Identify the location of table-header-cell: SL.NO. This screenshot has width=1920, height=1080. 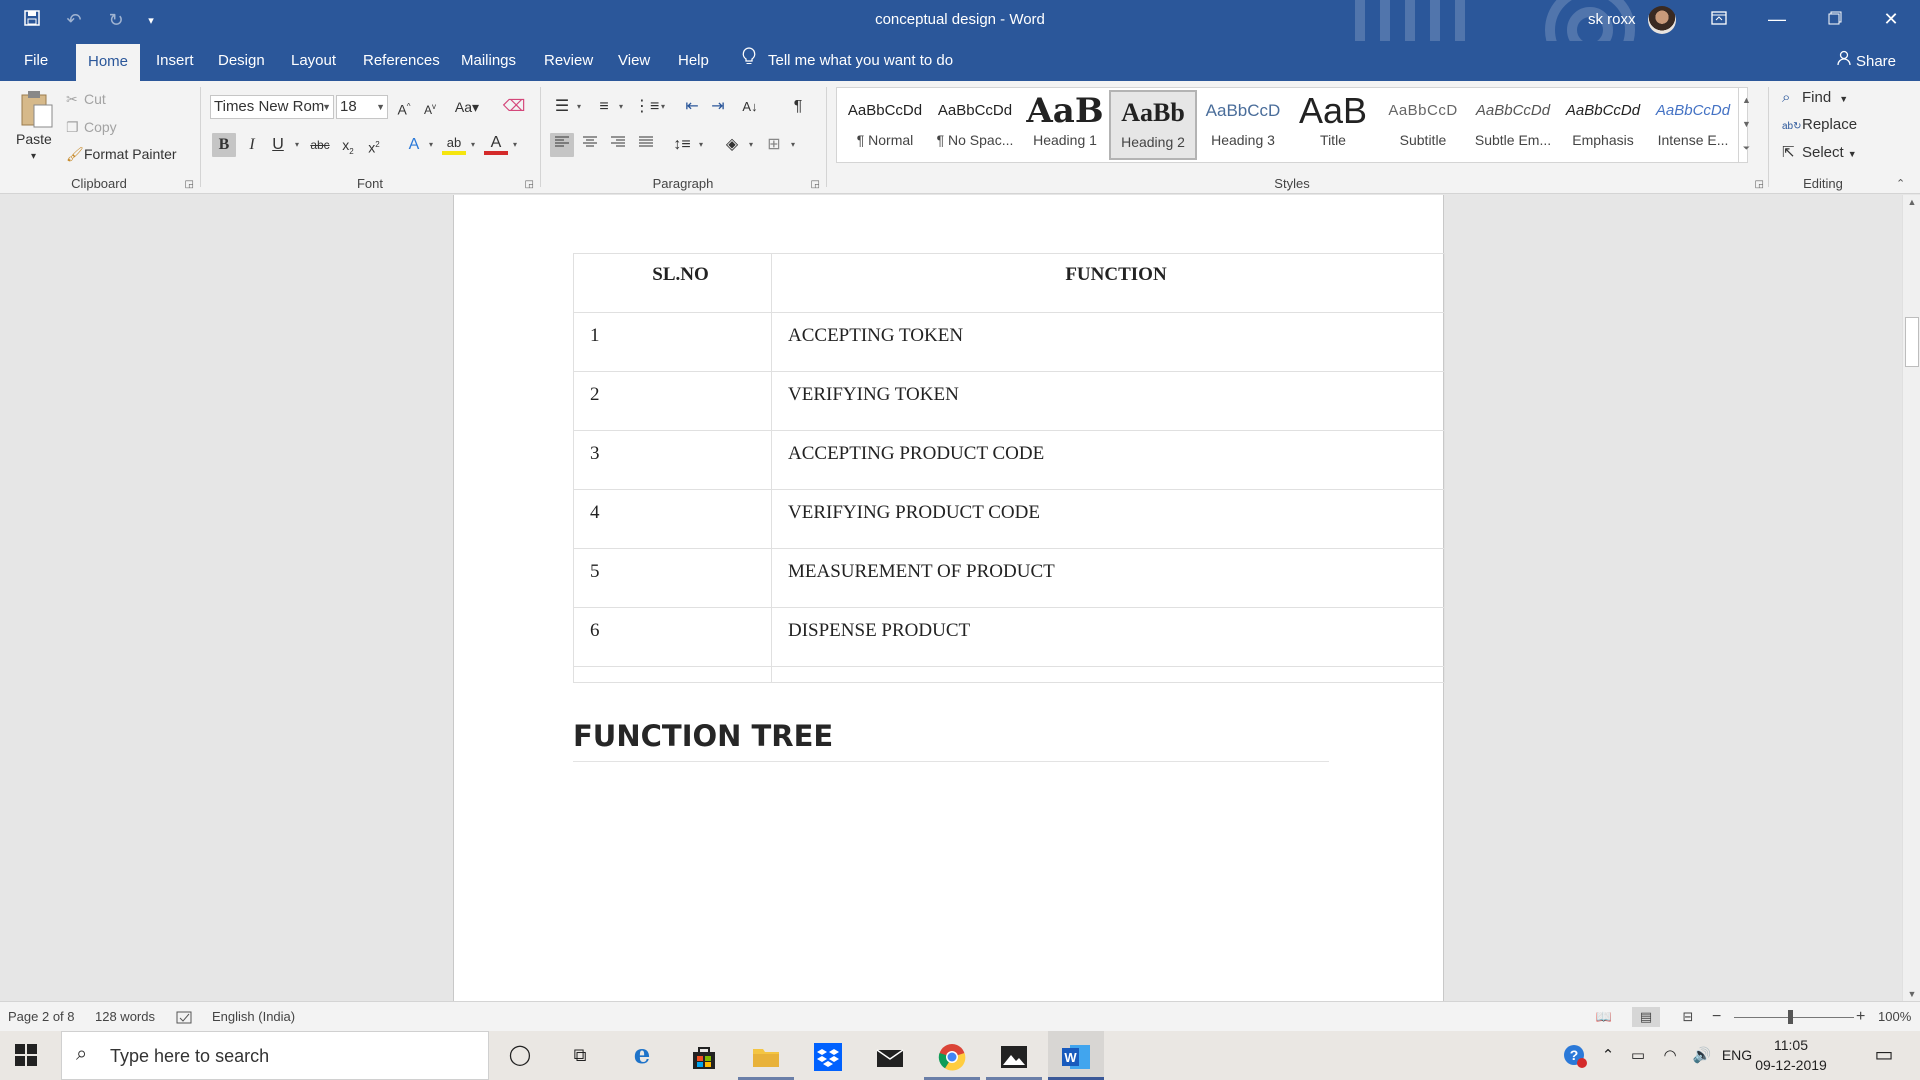
(672, 283).